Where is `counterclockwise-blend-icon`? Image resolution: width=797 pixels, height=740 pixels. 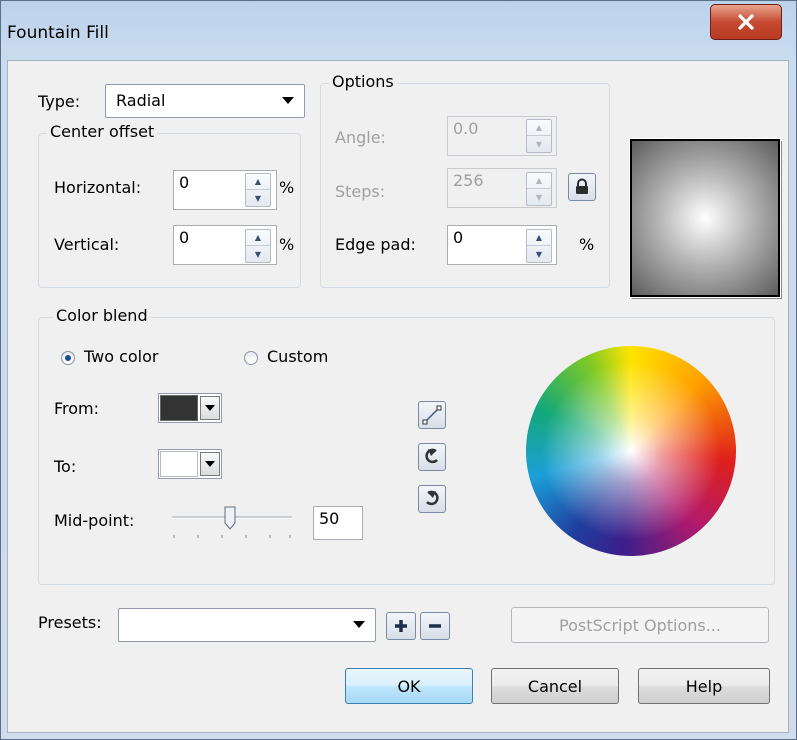
counterclockwise-blend-icon is located at coordinates (431, 456).